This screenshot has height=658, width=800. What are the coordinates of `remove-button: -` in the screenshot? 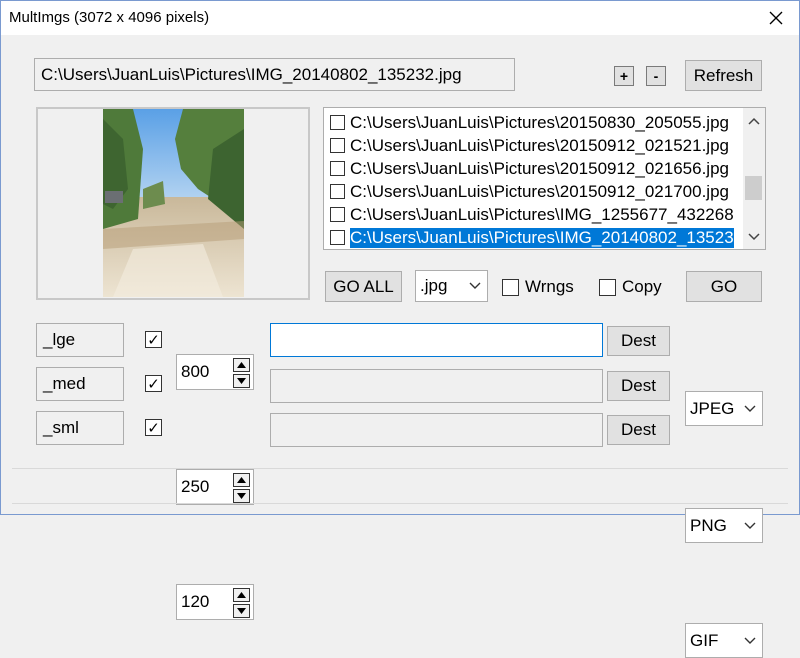 It's located at (656, 76).